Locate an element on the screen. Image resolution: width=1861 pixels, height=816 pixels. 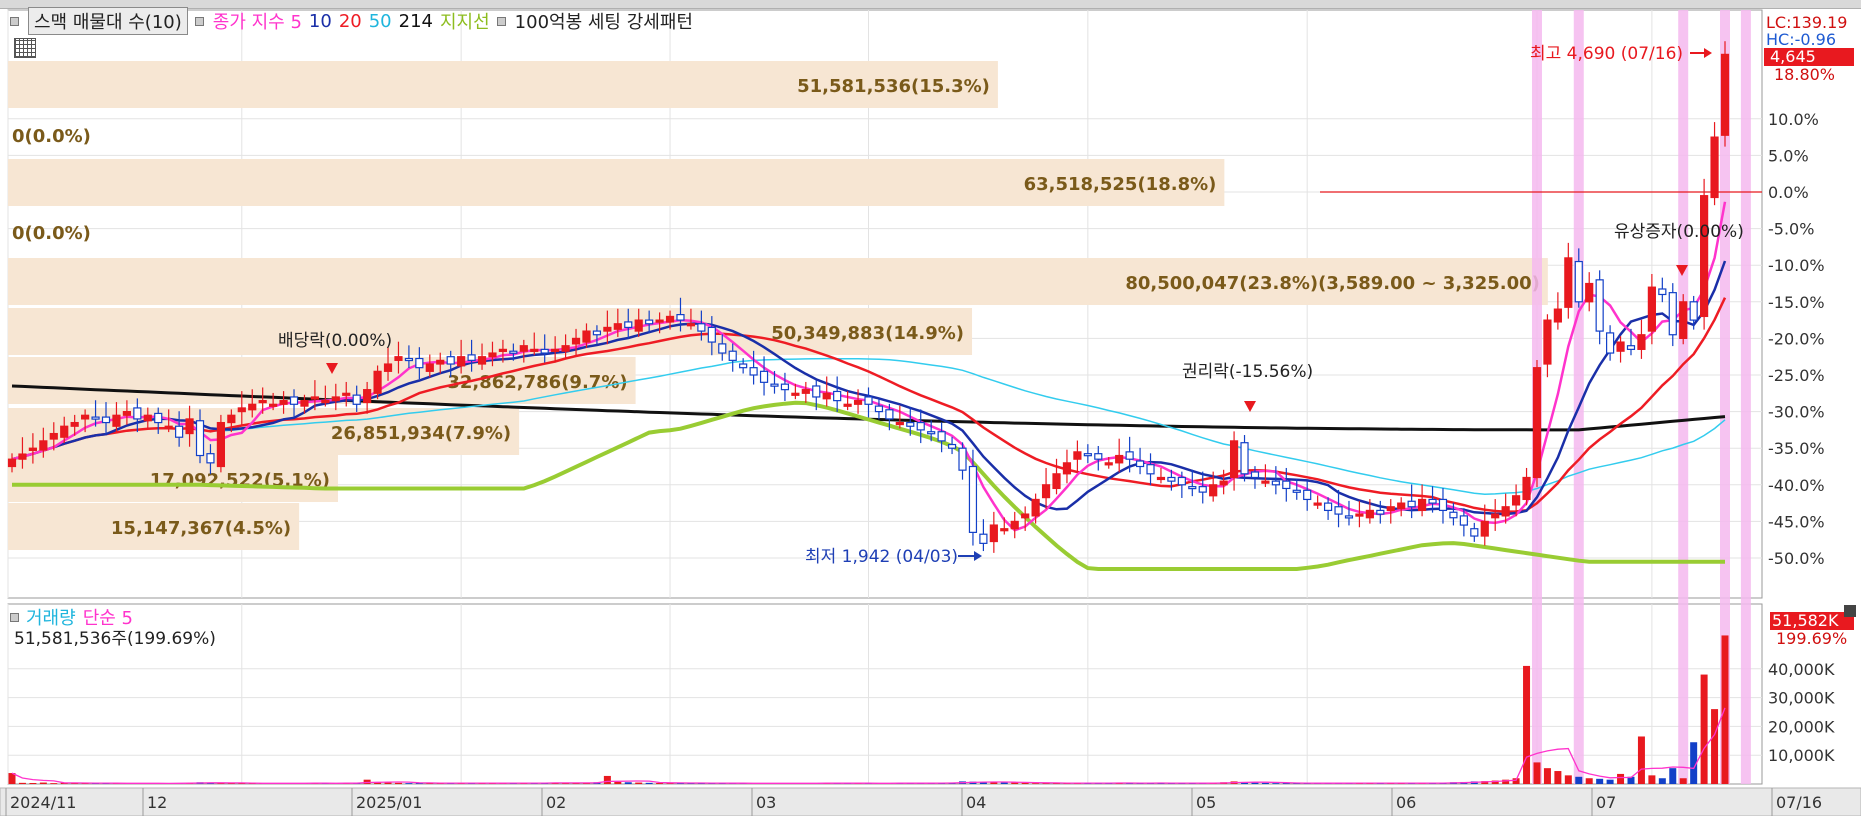
volume-profile-button: 스맥 매물대 수(10) is located at coordinates (108, 21).